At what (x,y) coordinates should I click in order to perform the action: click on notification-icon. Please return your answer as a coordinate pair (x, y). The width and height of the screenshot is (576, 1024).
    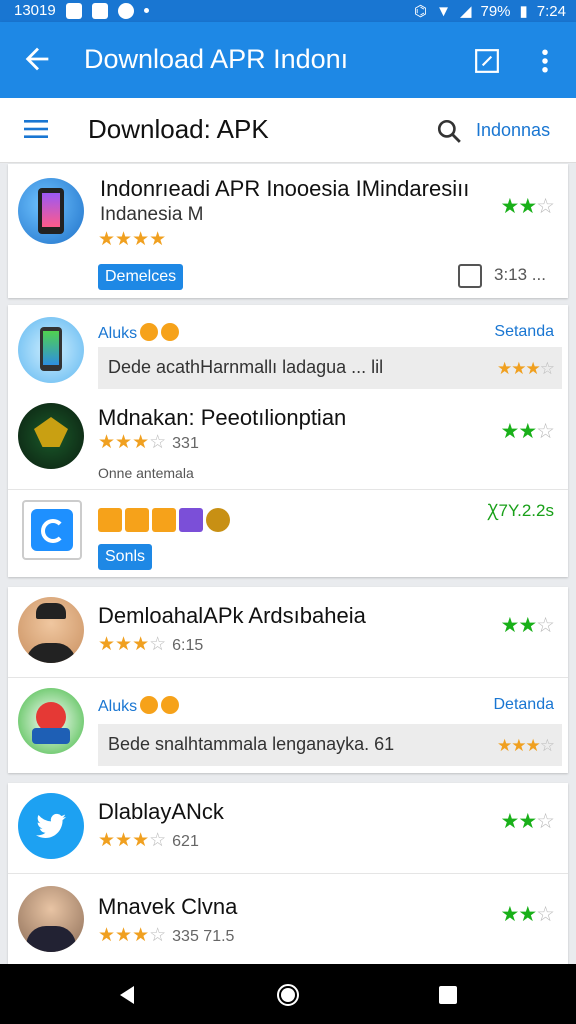
    Looking at the image, I should click on (73, 10).